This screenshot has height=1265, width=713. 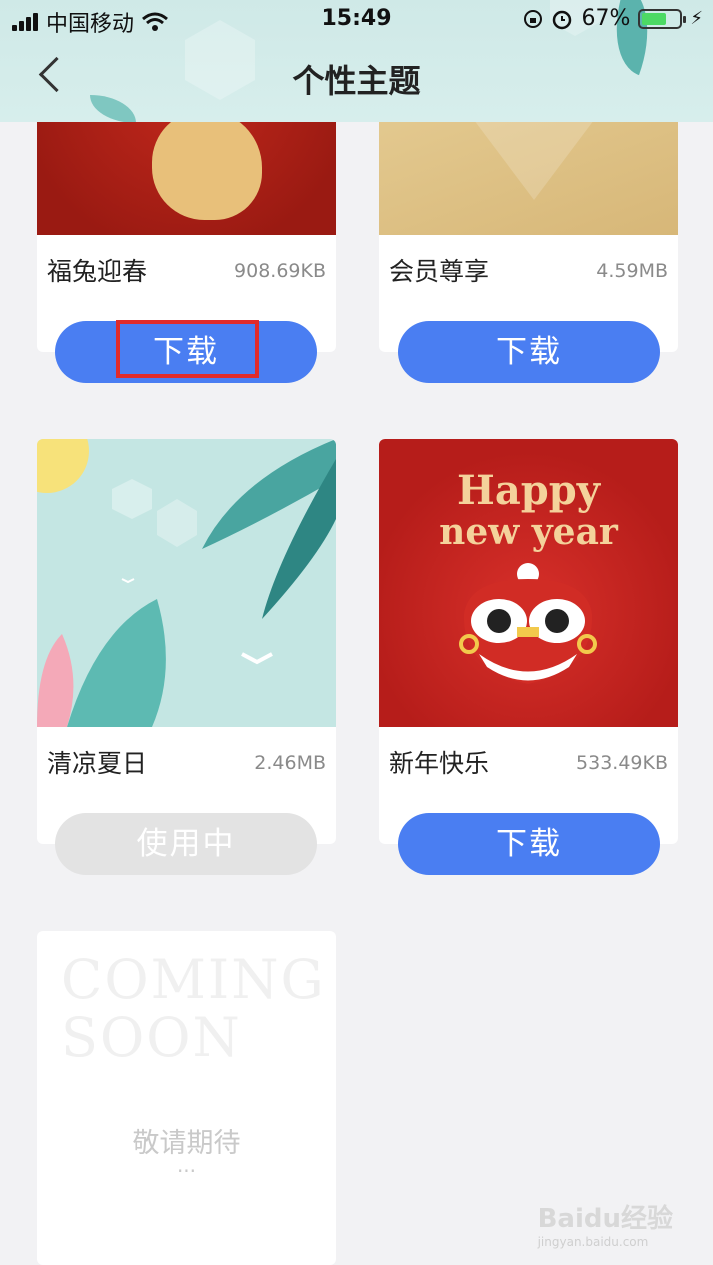 I want to click on theme-thumbnail: Happy new year, so click(x=528, y=583).